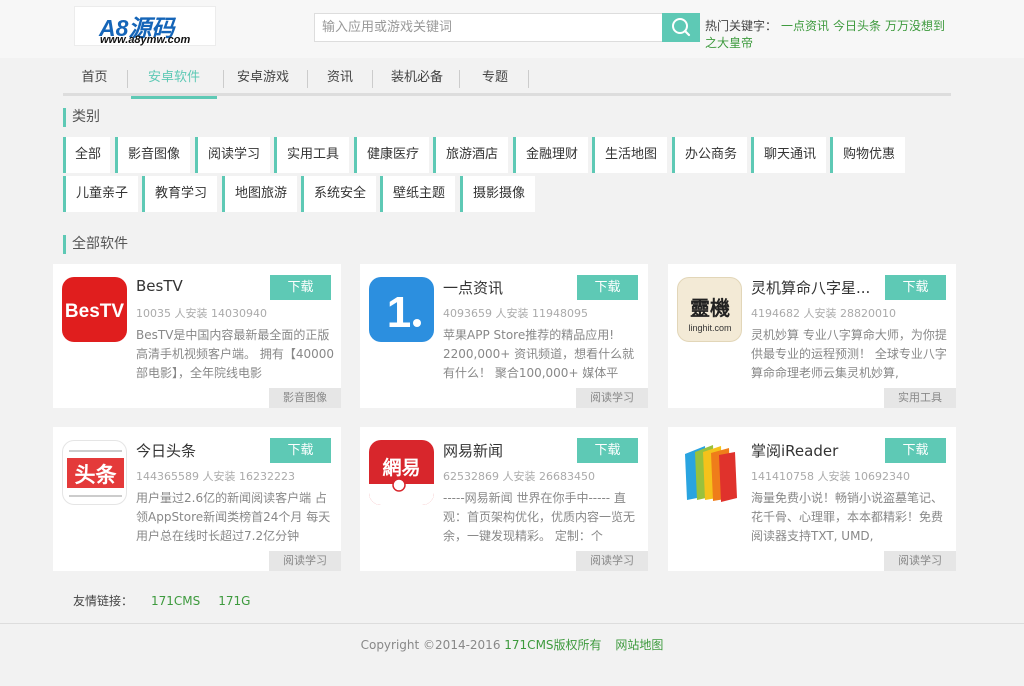 The image size is (1024, 686). Describe the element at coordinates (145, 40) in the screenshot. I see `logo-url: www.a8ymw.com` at that location.